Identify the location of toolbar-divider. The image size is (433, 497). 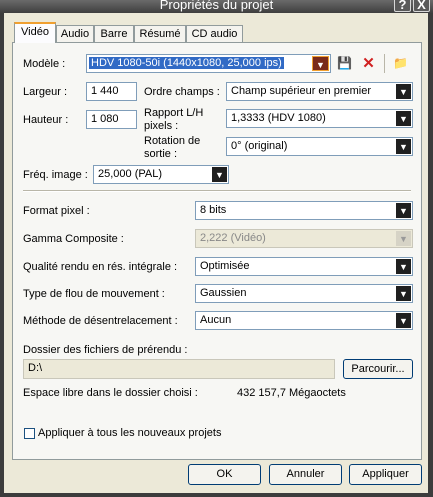
(384, 63).